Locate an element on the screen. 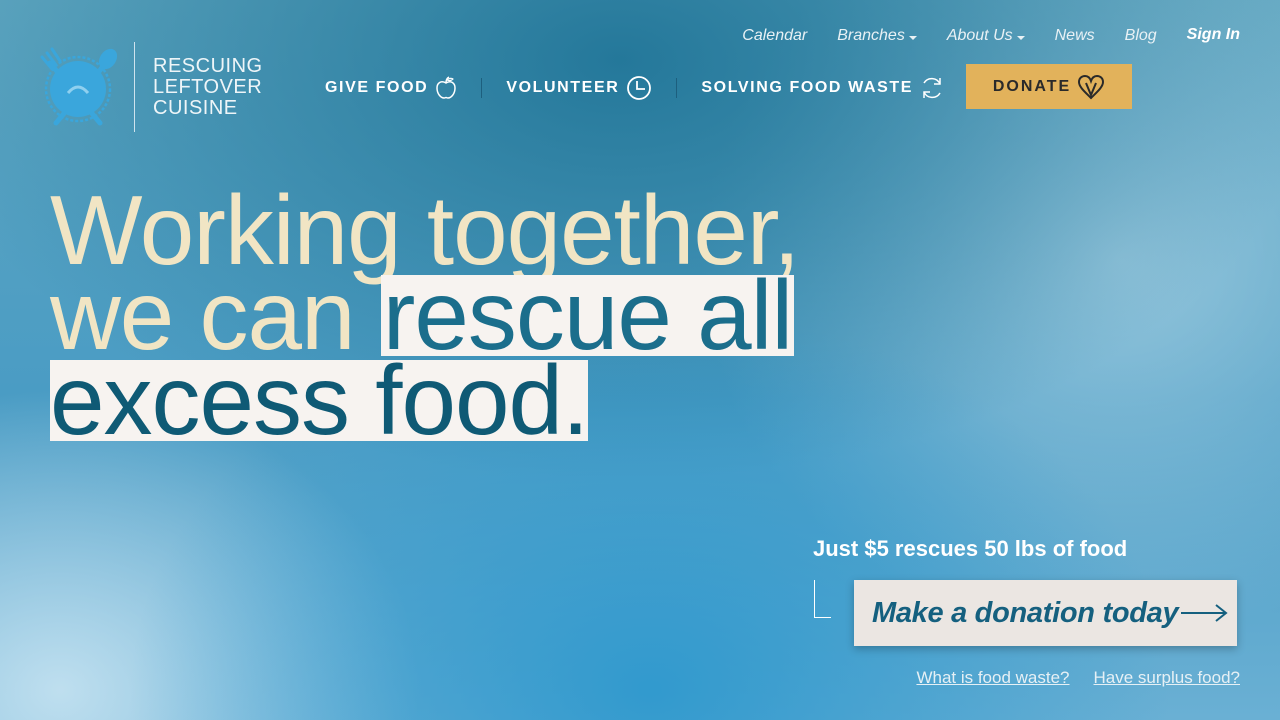  brand-line: CUISINE is located at coordinates (195, 107).